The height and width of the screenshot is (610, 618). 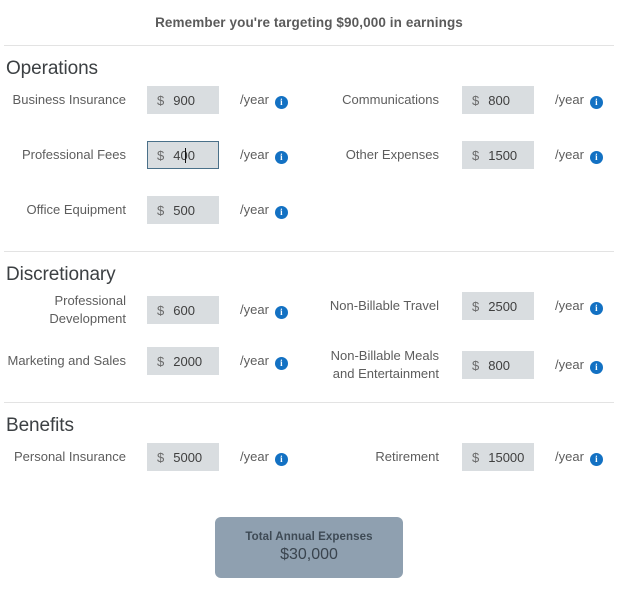 What do you see at coordinates (596, 367) in the screenshot?
I see `info-circle-icon-non-billable-meals-and-entertainment: i` at bounding box center [596, 367].